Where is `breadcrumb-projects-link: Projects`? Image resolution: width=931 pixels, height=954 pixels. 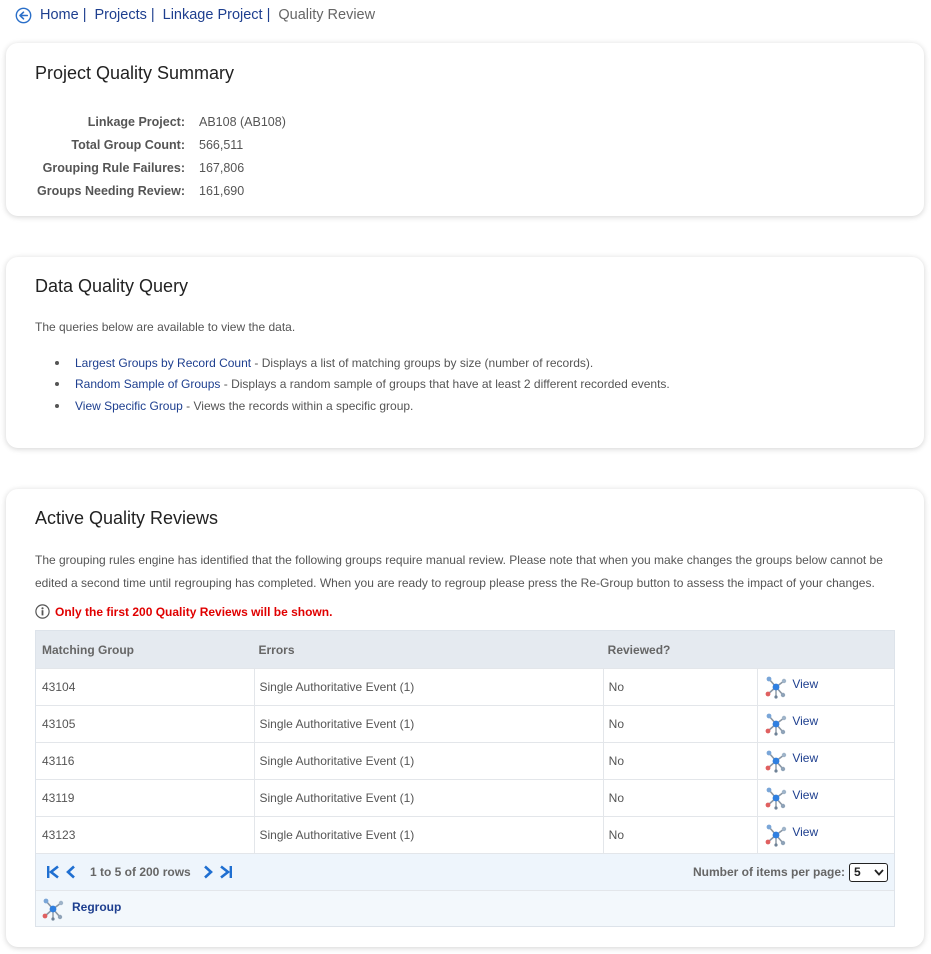
breadcrumb-projects-link: Projects is located at coordinates (120, 15).